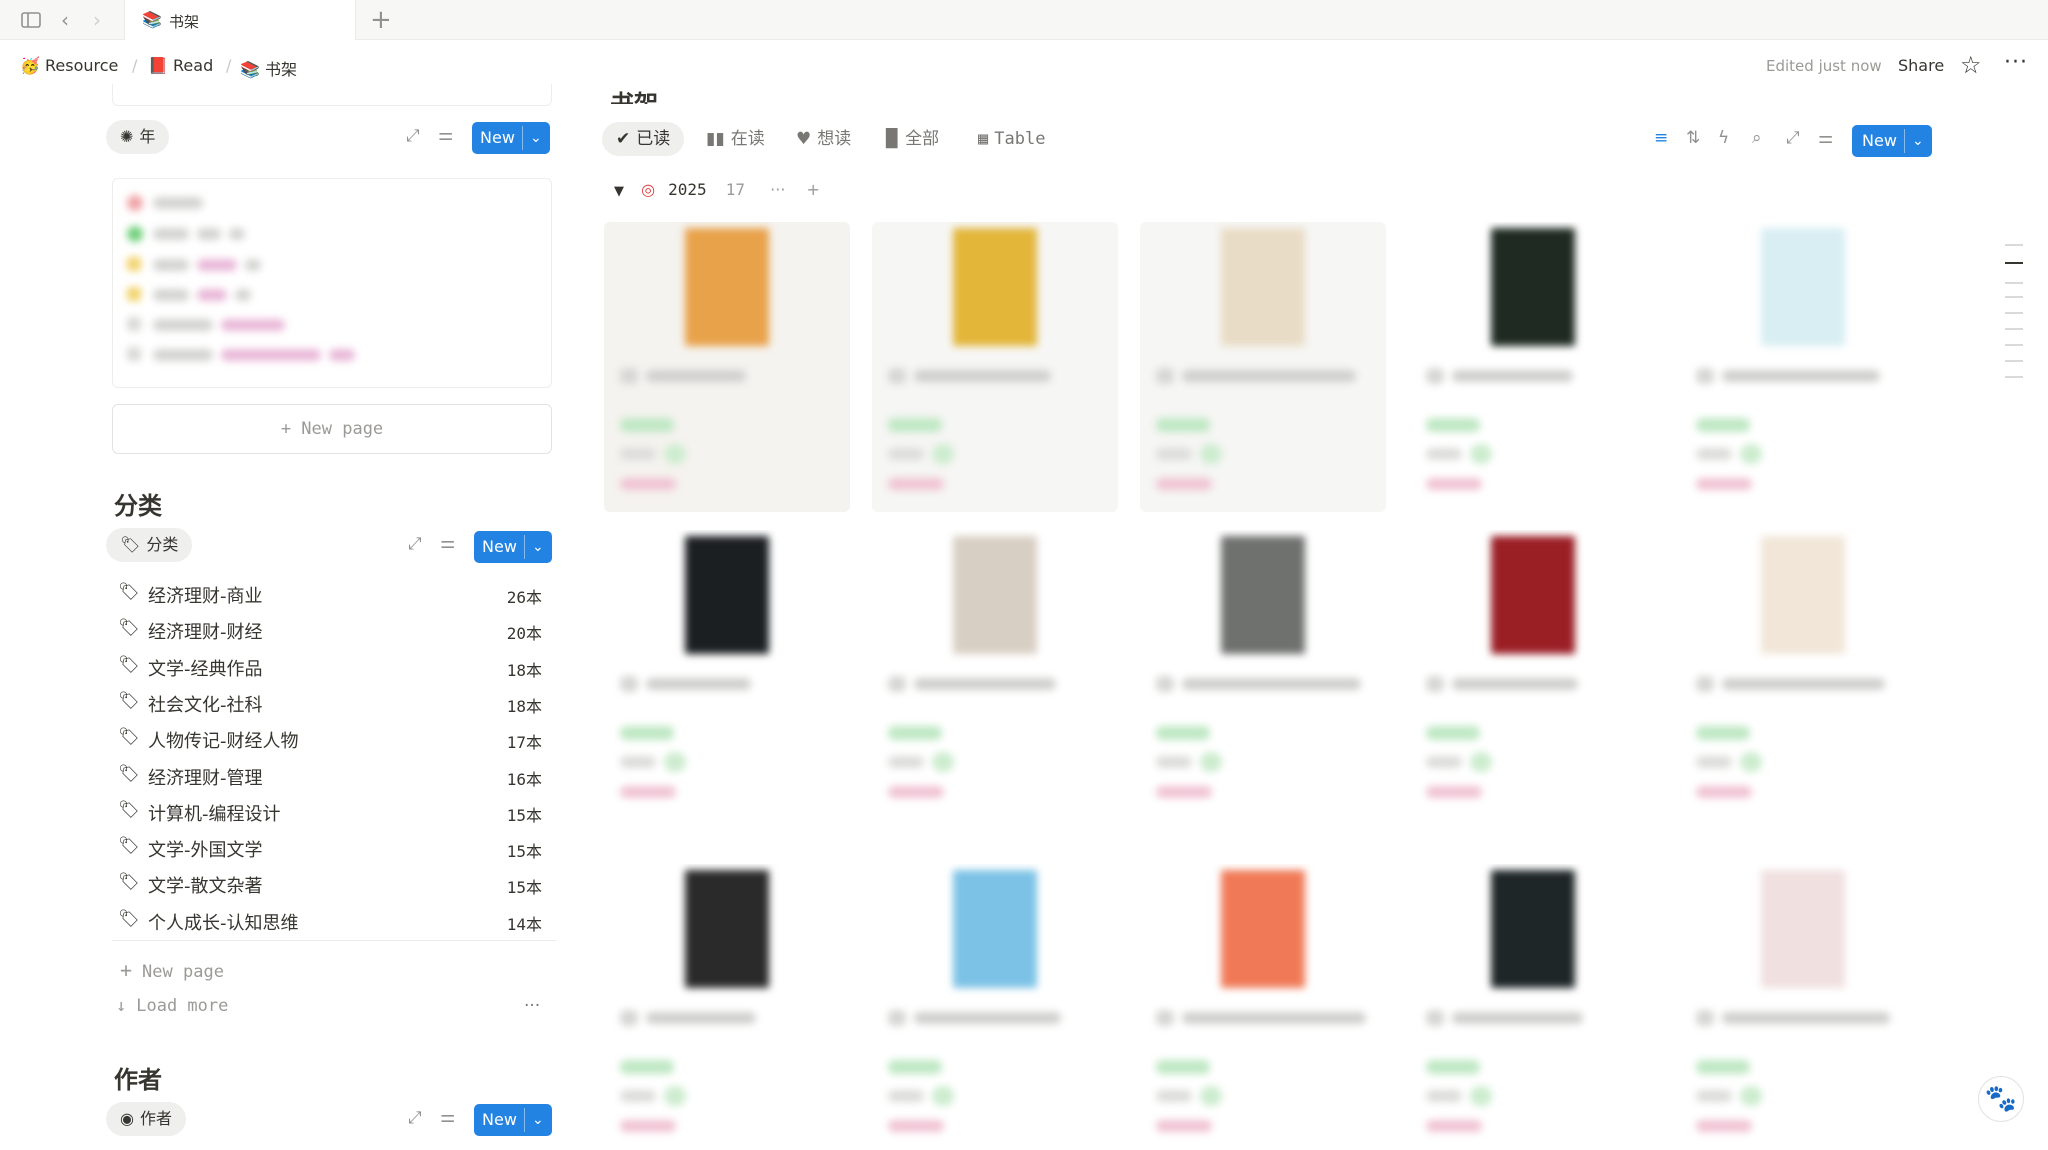 Image resolution: width=2048 pixels, height=1150 pixels. Describe the element at coordinates (332, 429) in the screenshot. I see `new-page-button: + New page` at that location.